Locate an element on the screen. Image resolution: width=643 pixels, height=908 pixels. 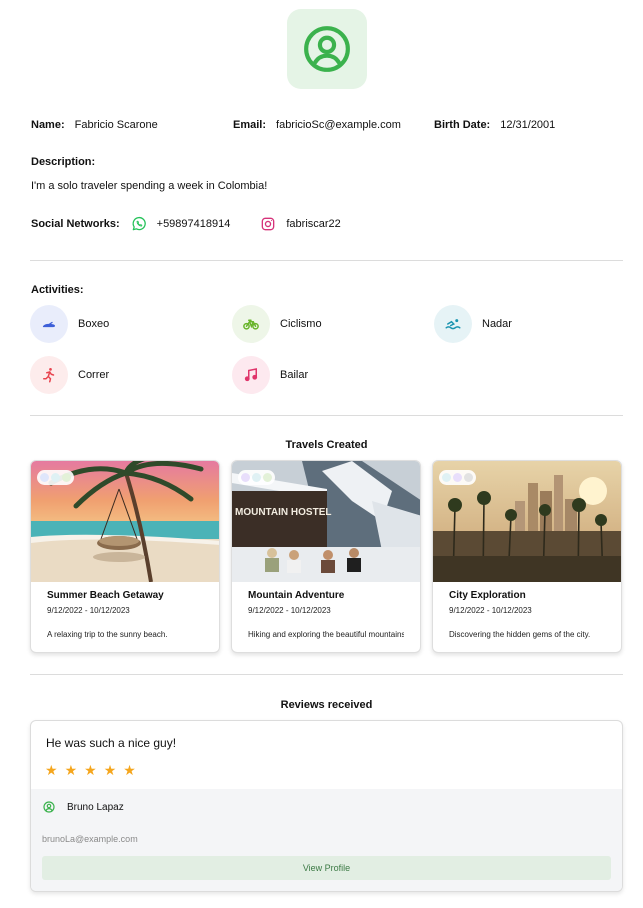
activities-label: Activities: is located at coordinates (57, 290).